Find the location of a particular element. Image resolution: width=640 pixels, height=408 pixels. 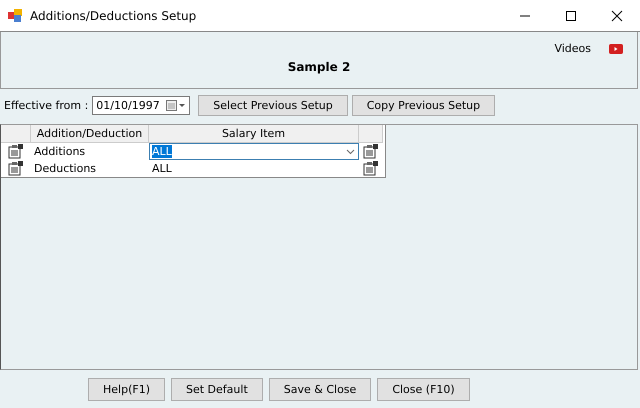

maximize-icon is located at coordinates (571, 16).